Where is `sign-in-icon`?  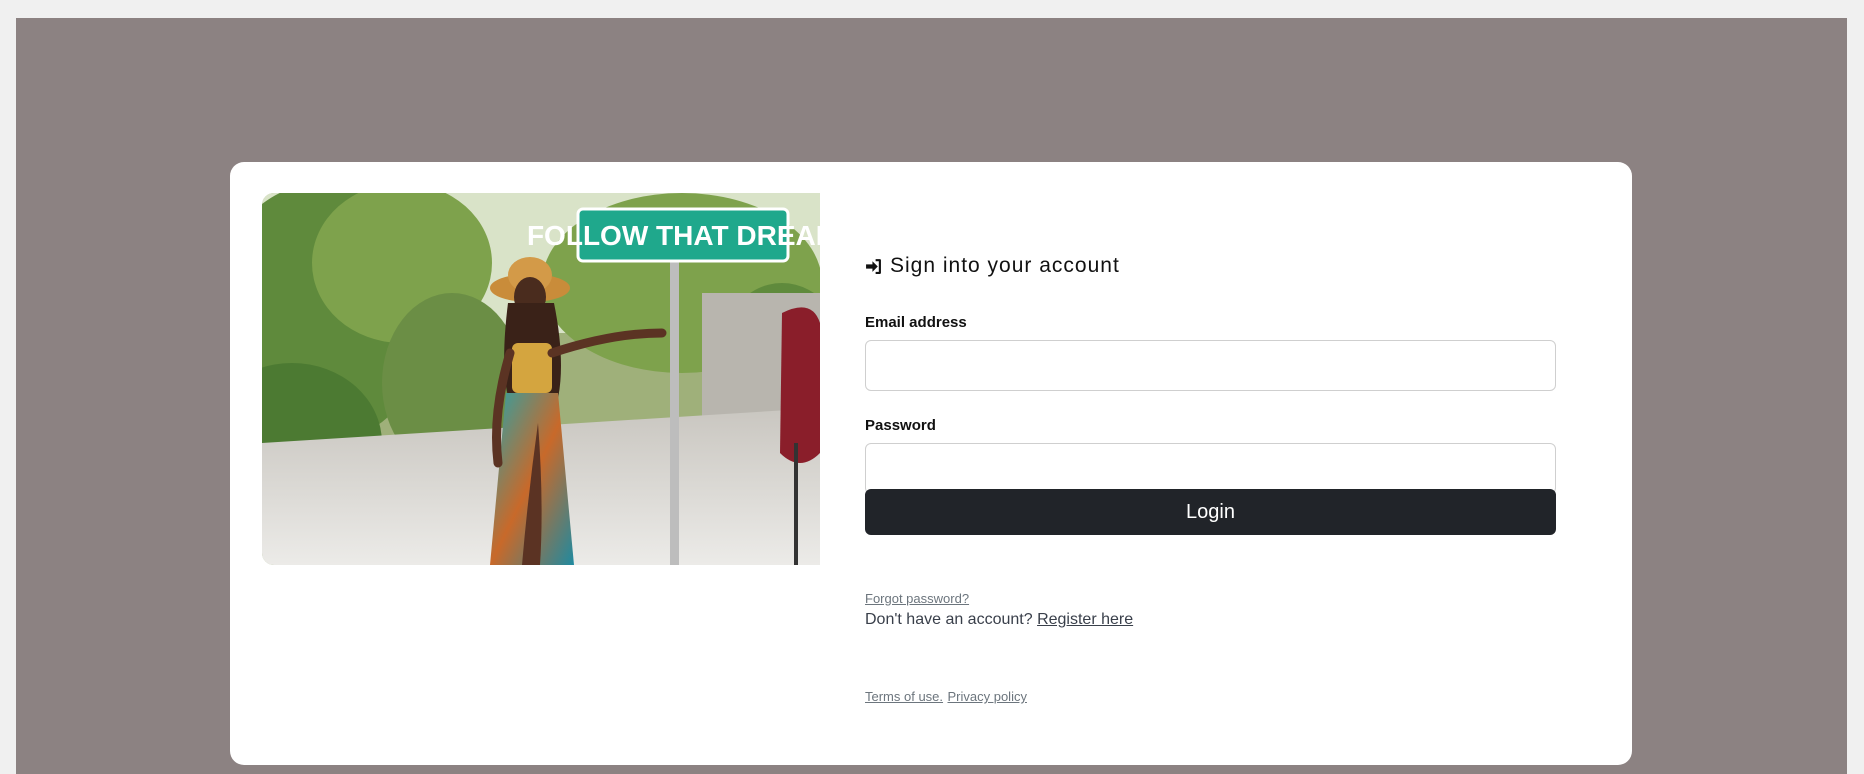 sign-in-icon is located at coordinates (873, 266).